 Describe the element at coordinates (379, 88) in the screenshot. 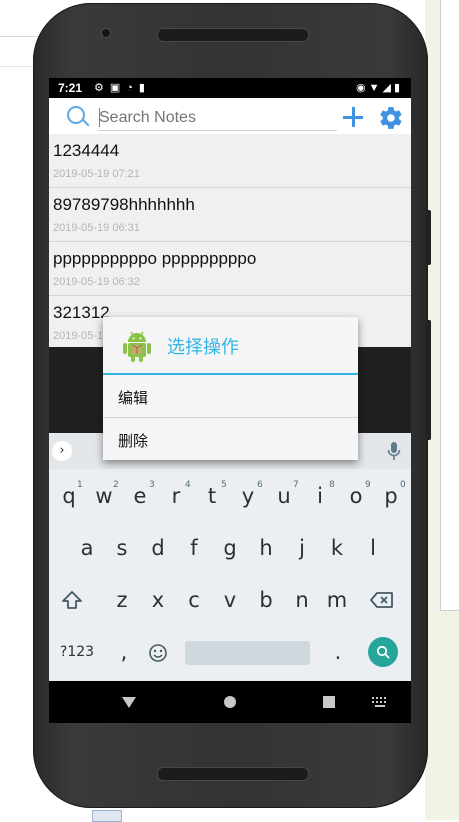

I see `system-icons: ◉▼◢▮` at that location.